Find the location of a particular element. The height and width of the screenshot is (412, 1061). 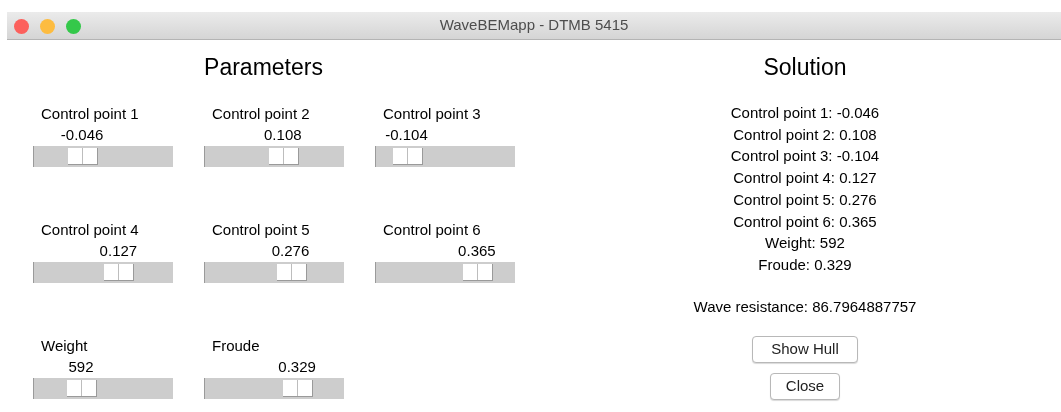

slider-label: Weight is located at coordinates (65, 346).